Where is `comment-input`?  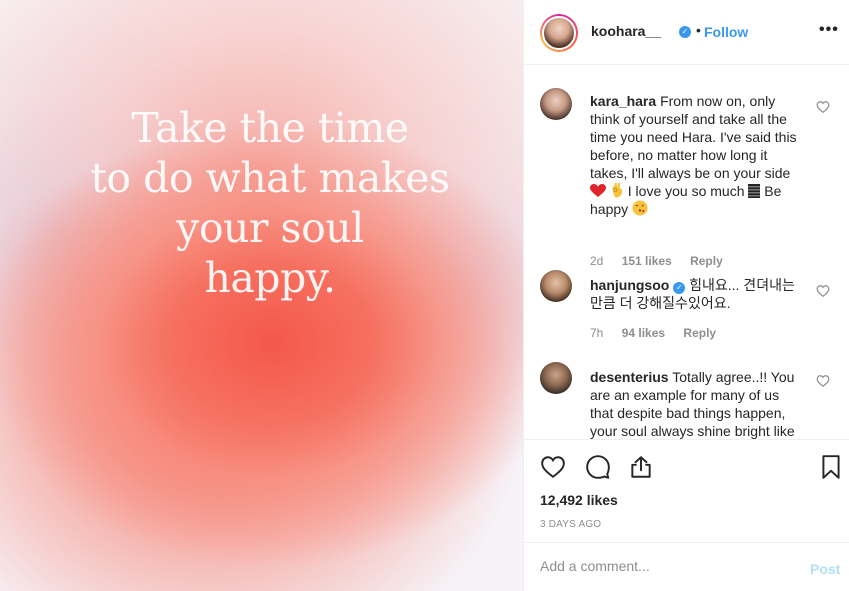
comment-input is located at coordinates (665, 566).